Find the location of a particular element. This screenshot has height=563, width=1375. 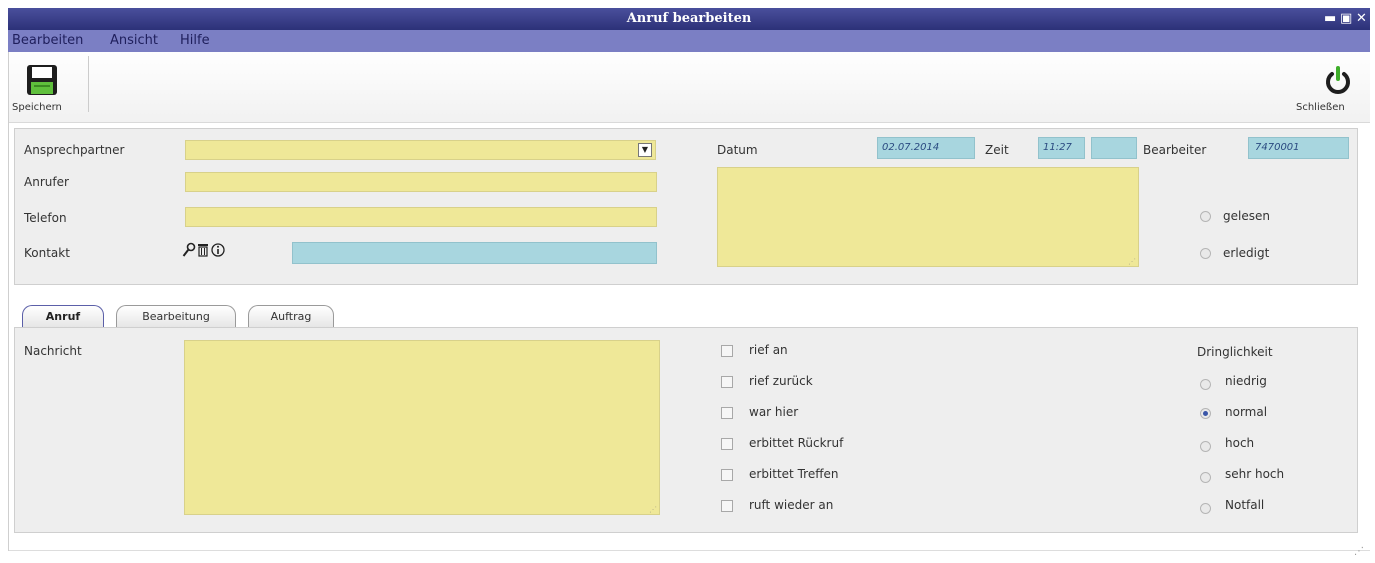

radio-niedrig is located at coordinates (1205, 384).